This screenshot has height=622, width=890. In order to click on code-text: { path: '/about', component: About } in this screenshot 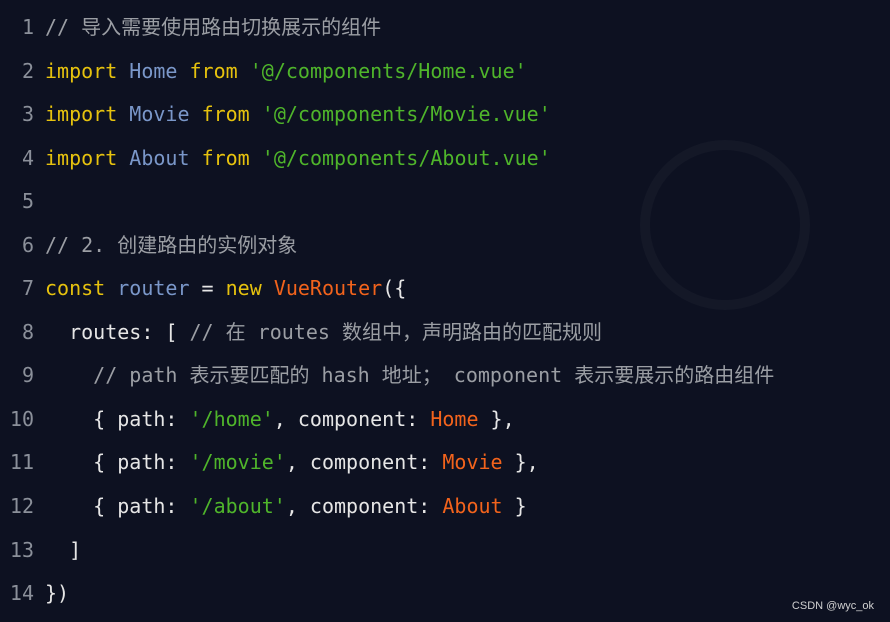, I will do `click(286, 507)`.